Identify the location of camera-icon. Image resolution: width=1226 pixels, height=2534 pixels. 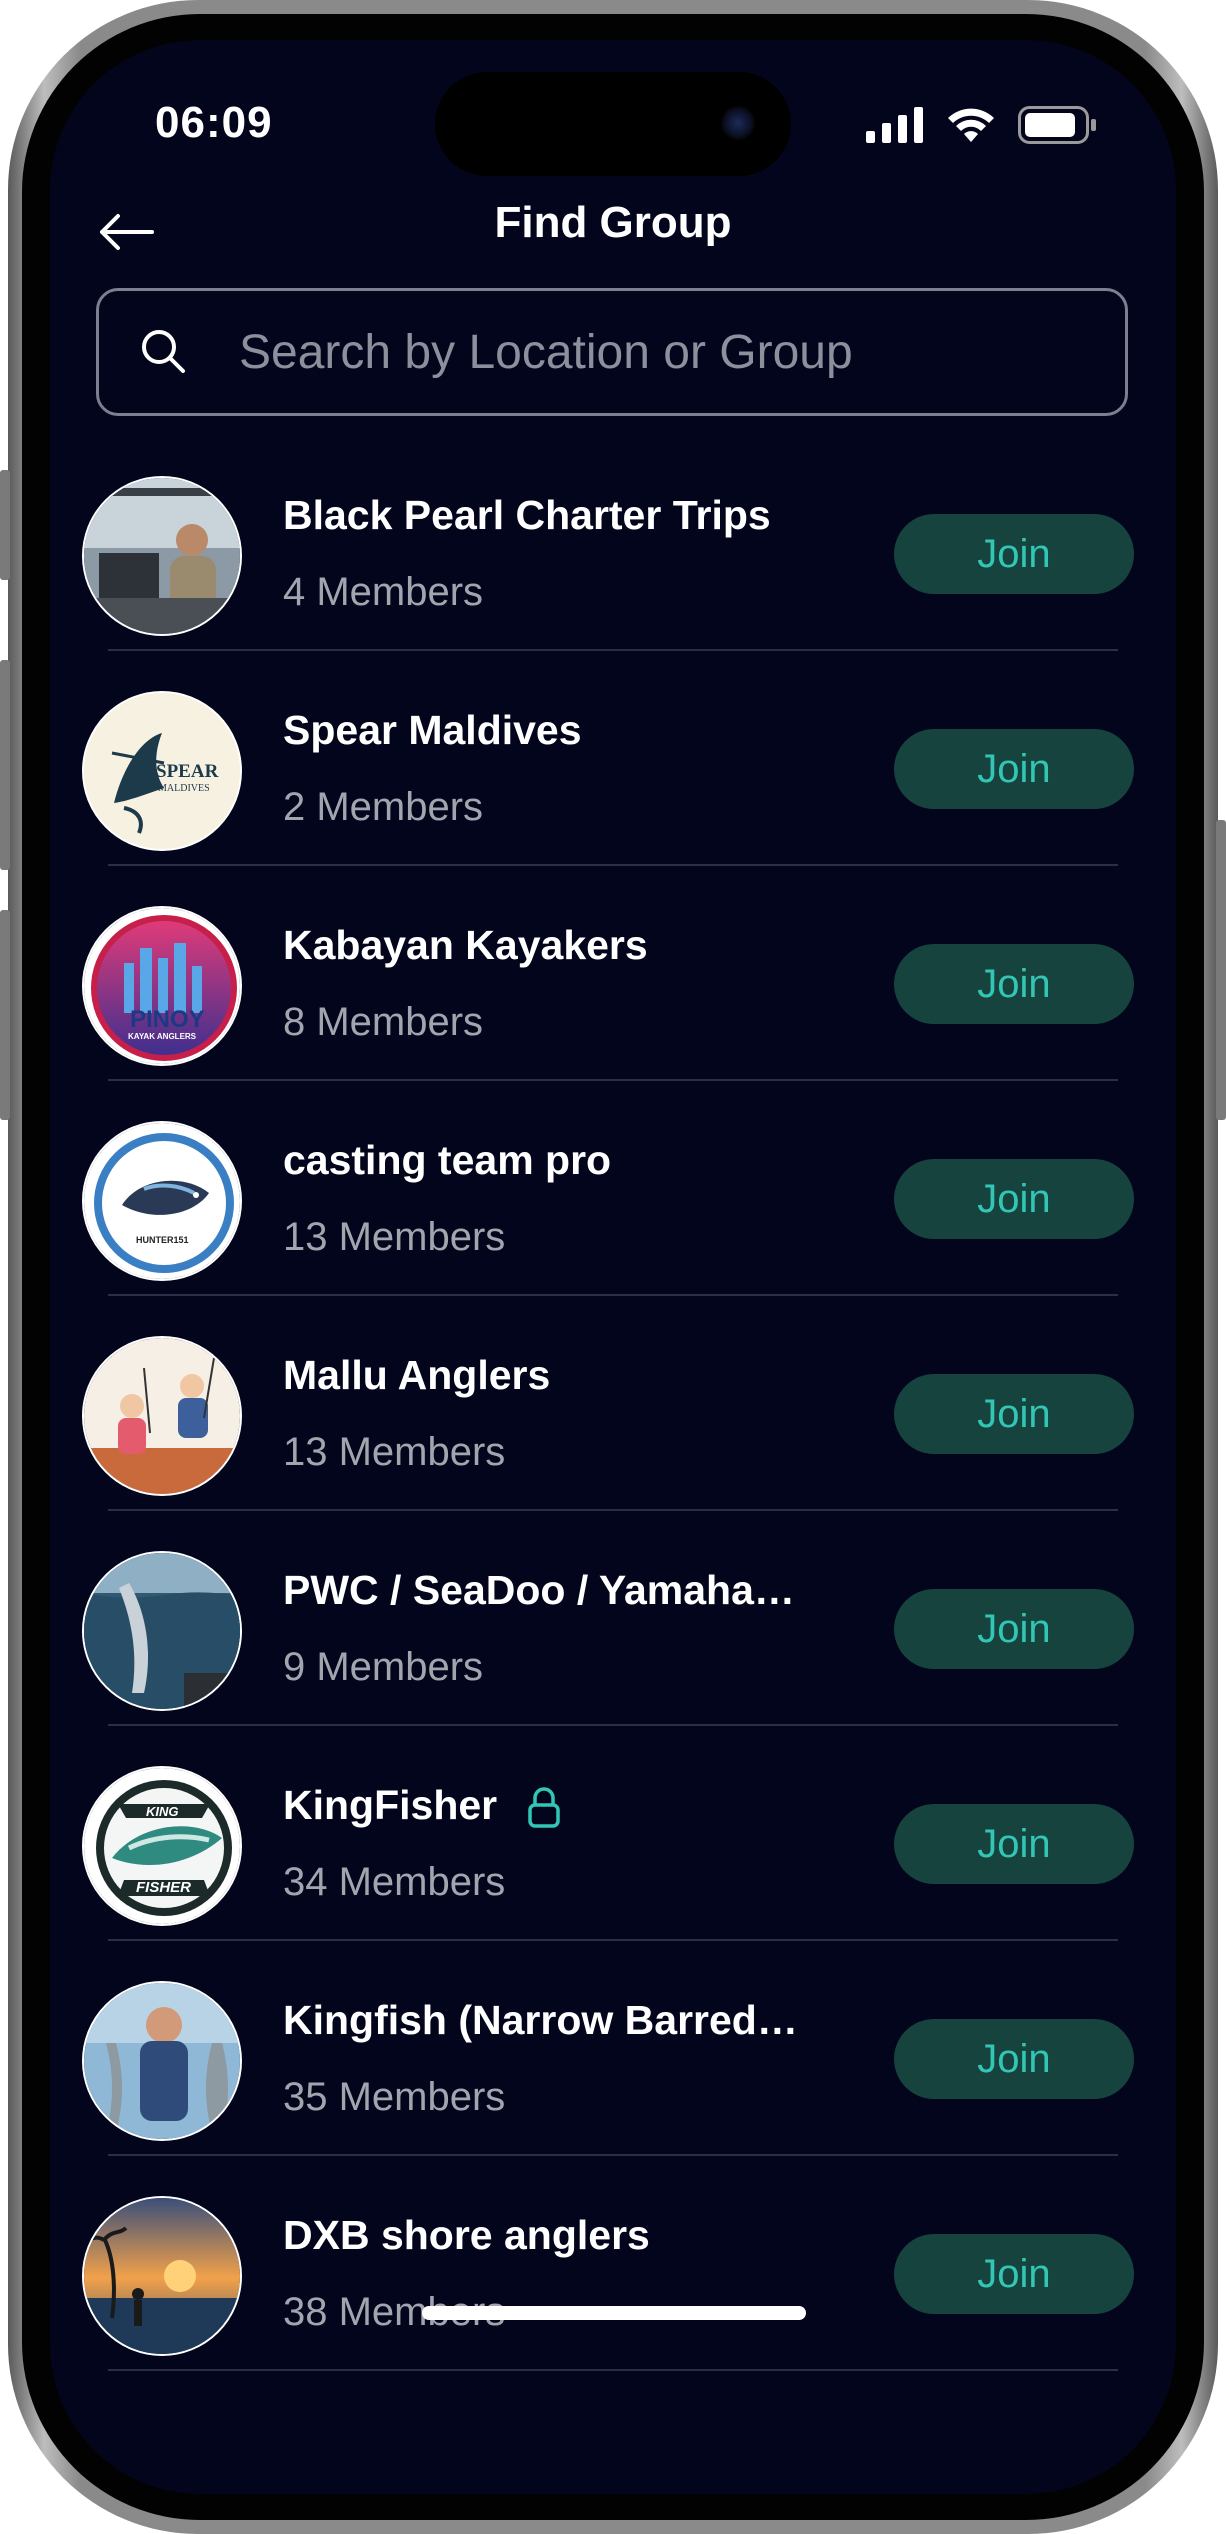
(738, 123).